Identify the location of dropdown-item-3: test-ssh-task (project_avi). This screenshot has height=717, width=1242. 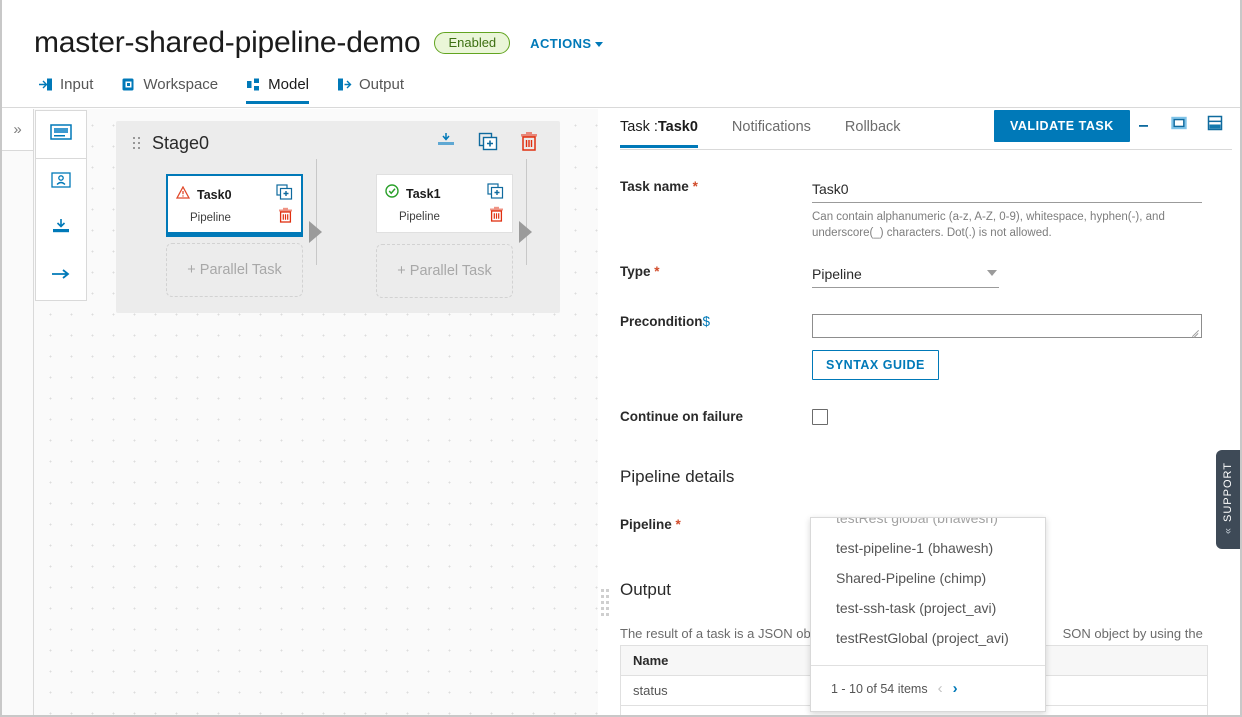
(928, 608).